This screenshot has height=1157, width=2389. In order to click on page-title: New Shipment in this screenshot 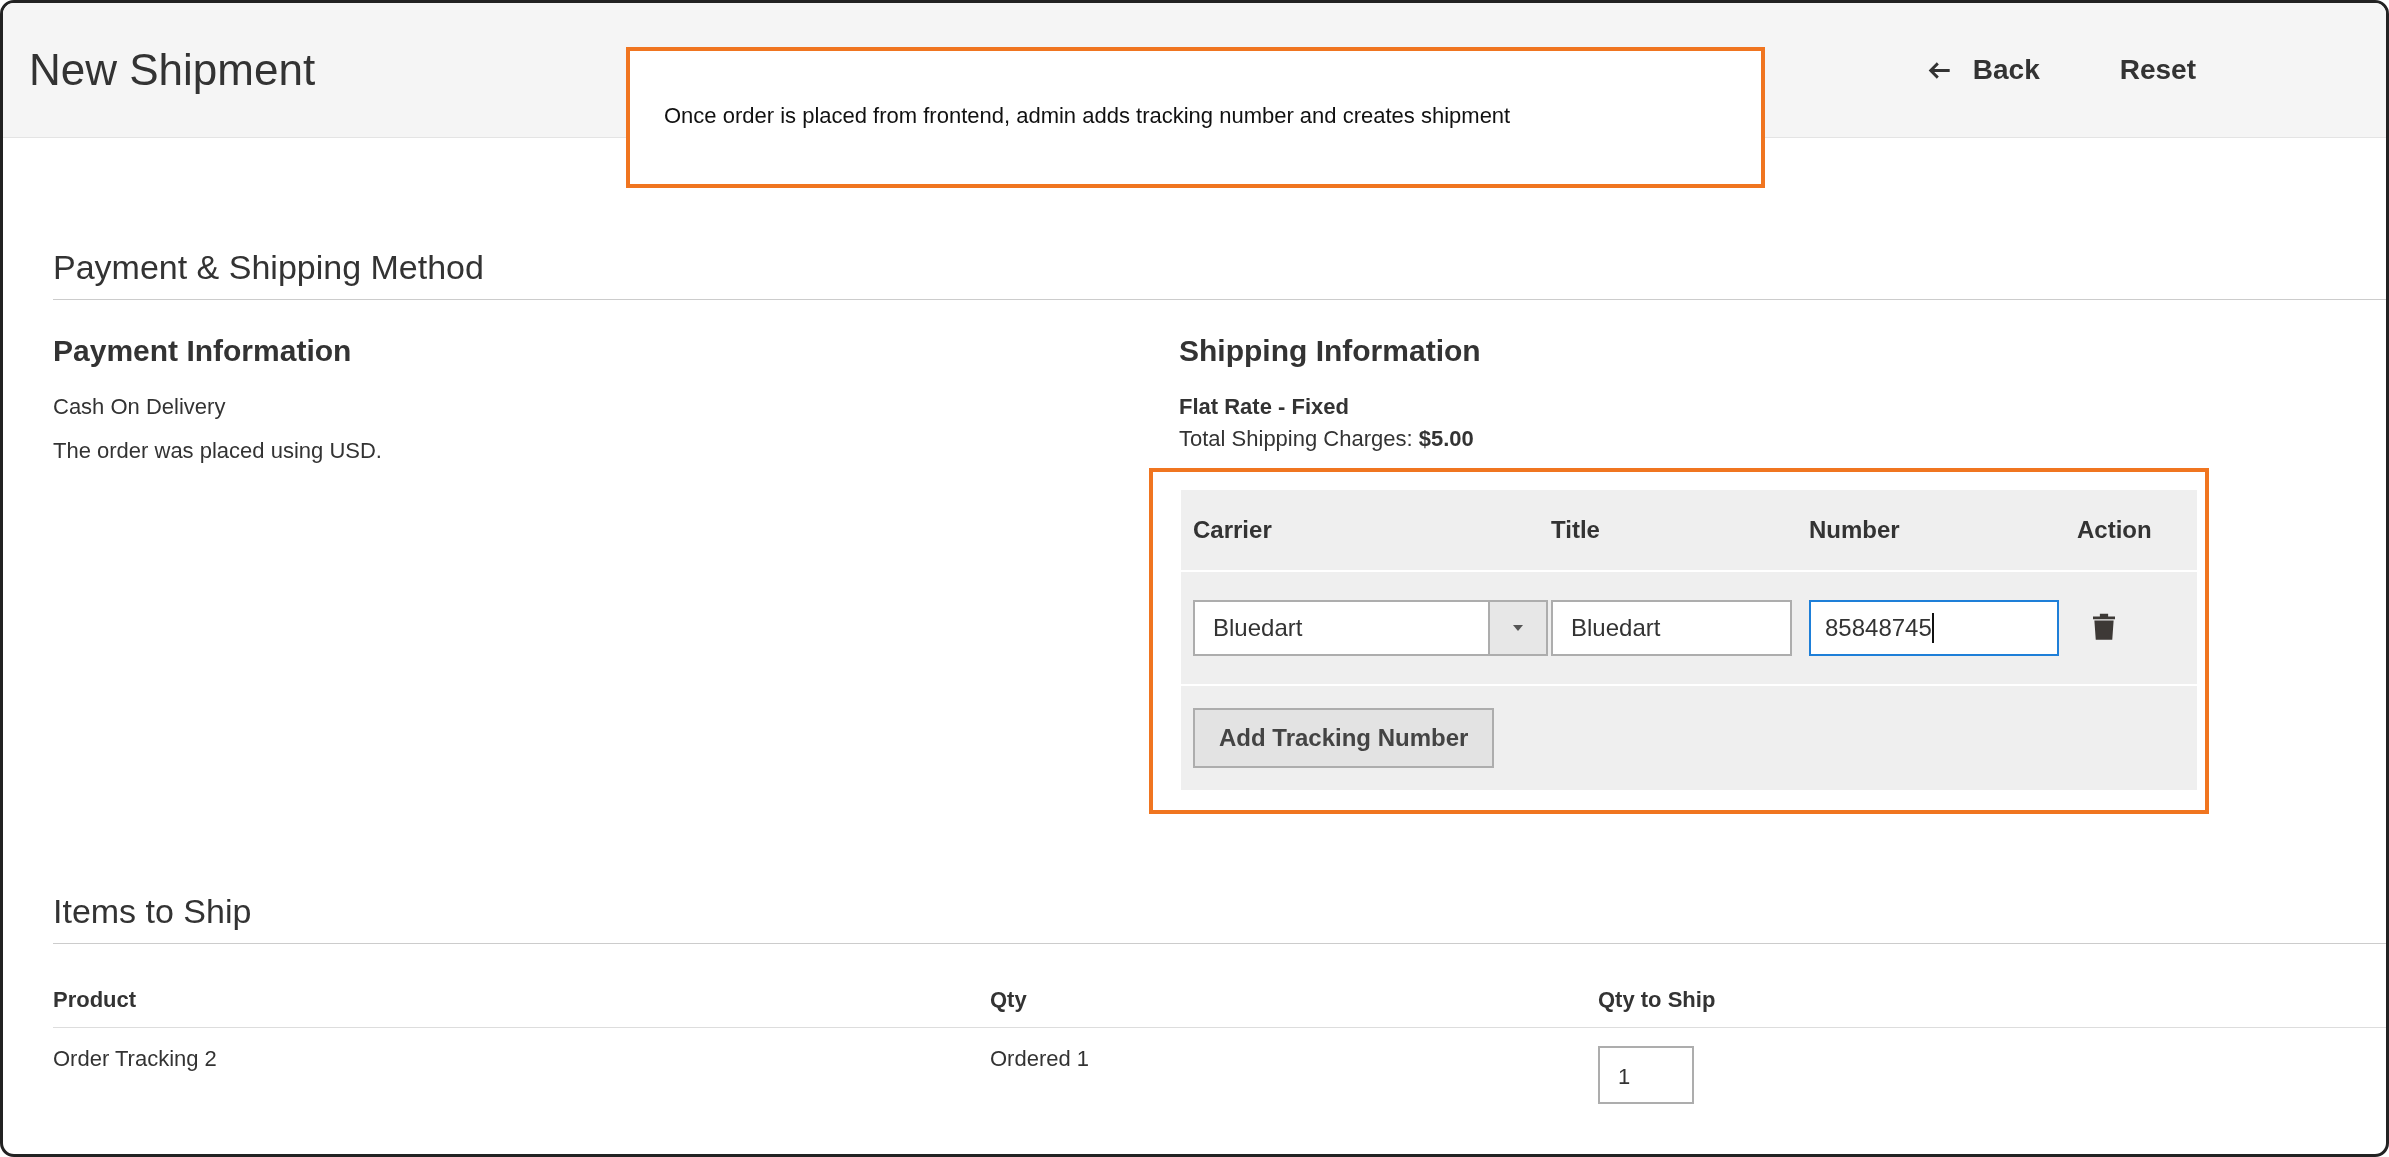, I will do `click(172, 70)`.